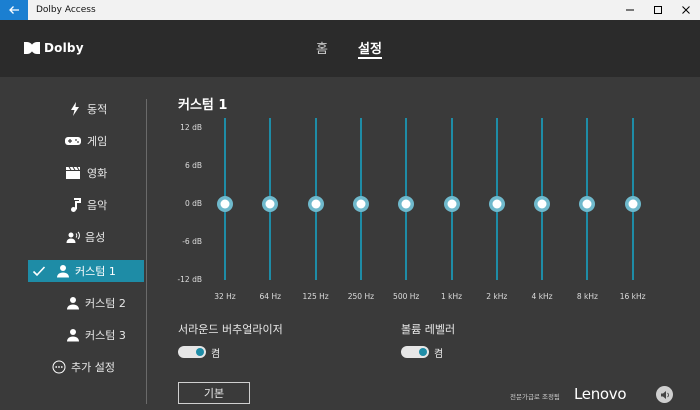 The image size is (700, 410). Describe the element at coordinates (191, 127) in the screenshot. I see `db-scale-label: 12 dB` at that location.